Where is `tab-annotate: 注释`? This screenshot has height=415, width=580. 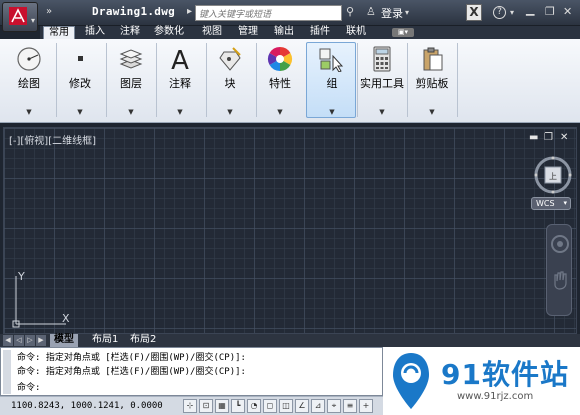
tab-annotate: 注释 is located at coordinates (130, 32).